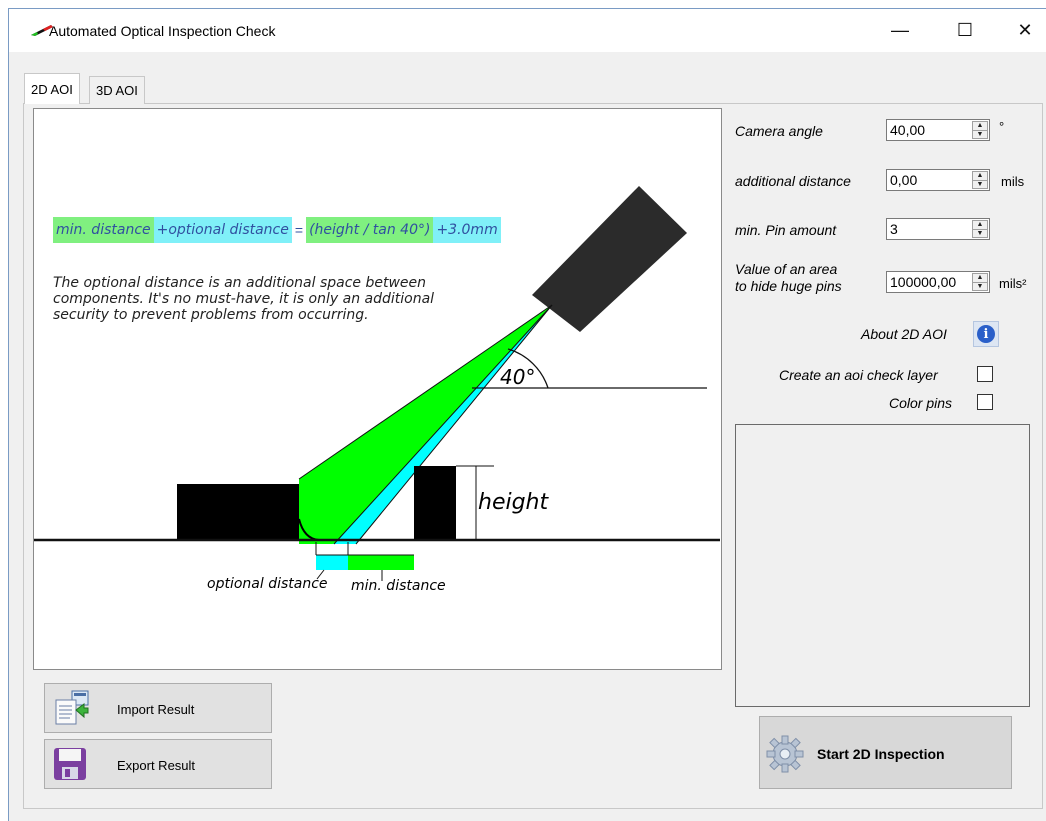 The height and width of the screenshot is (821, 1046). I want to click on min-distance-label: min. distance, so click(398, 586).